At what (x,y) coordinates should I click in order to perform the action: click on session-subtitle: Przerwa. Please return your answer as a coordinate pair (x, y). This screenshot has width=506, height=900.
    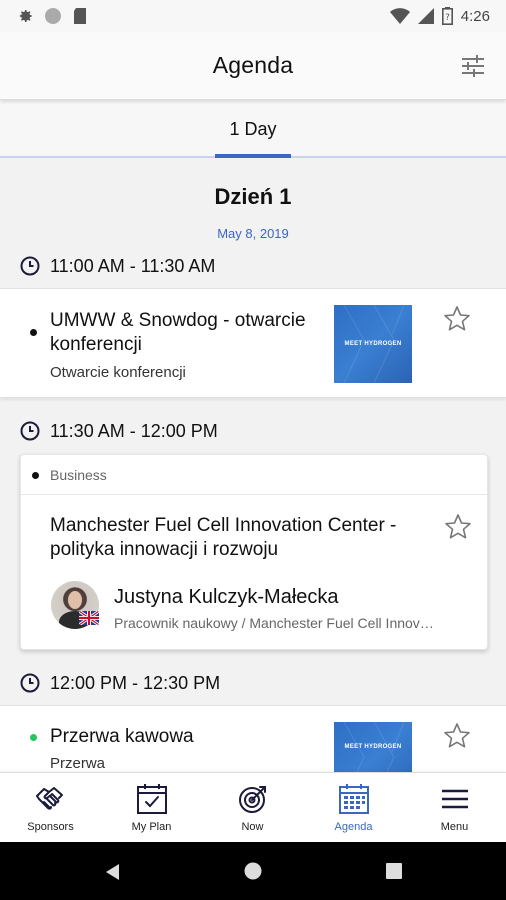
    Looking at the image, I should click on (78, 763).